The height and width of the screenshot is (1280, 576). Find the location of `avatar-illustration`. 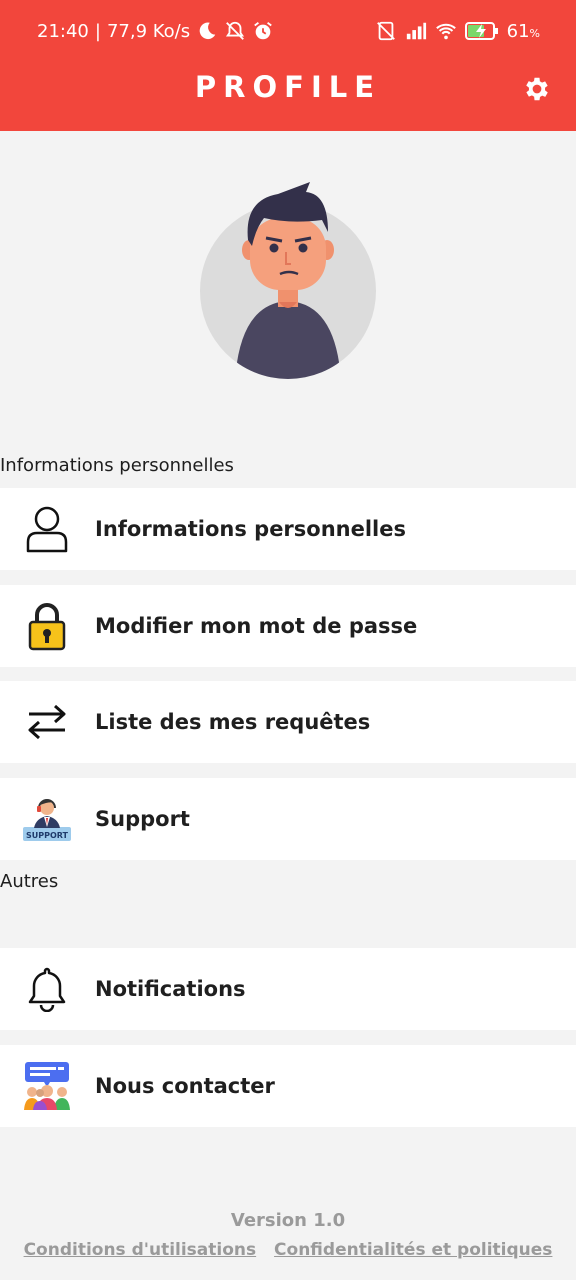

avatar-illustration is located at coordinates (288, 280).